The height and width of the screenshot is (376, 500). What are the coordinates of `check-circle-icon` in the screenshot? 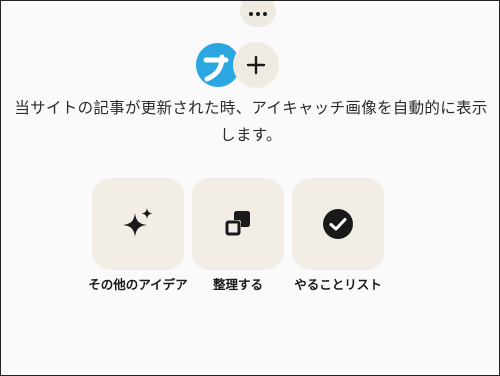 It's located at (338, 224).